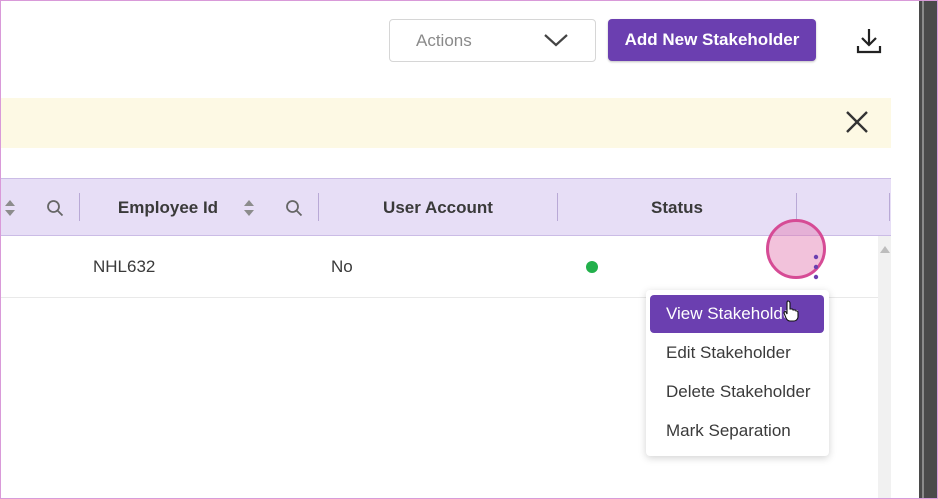 Image resolution: width=938 pixels, height=499 pixels. I want to click on download-icon, so click(869, 41).